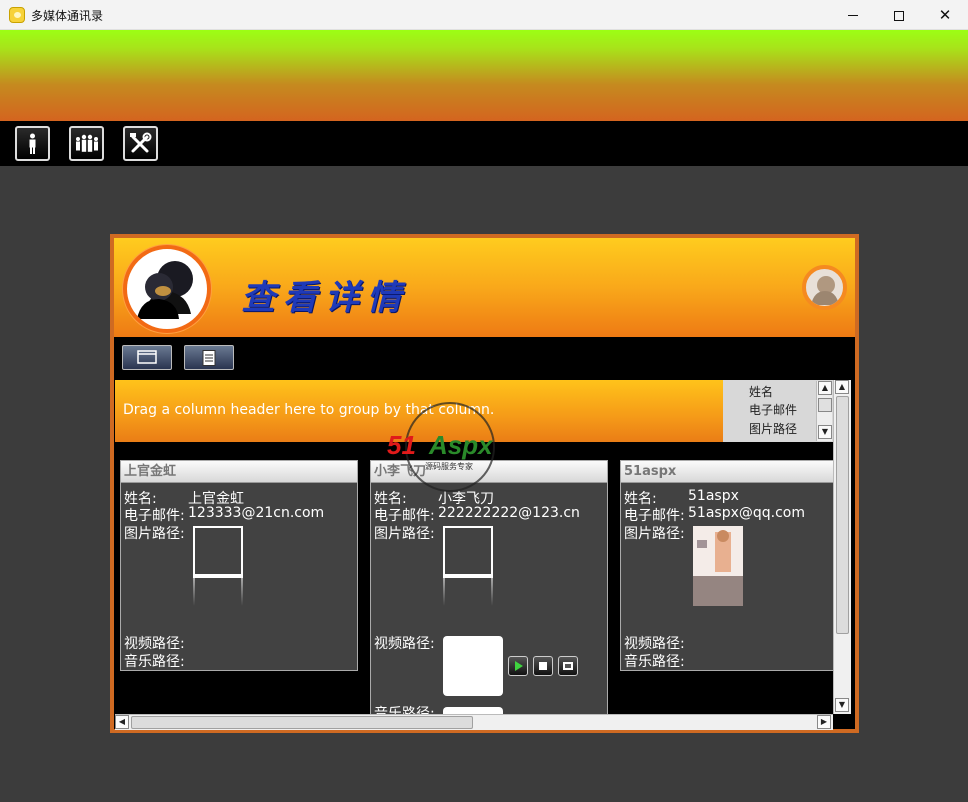  I want to click on contact-button, so click(32, 143).